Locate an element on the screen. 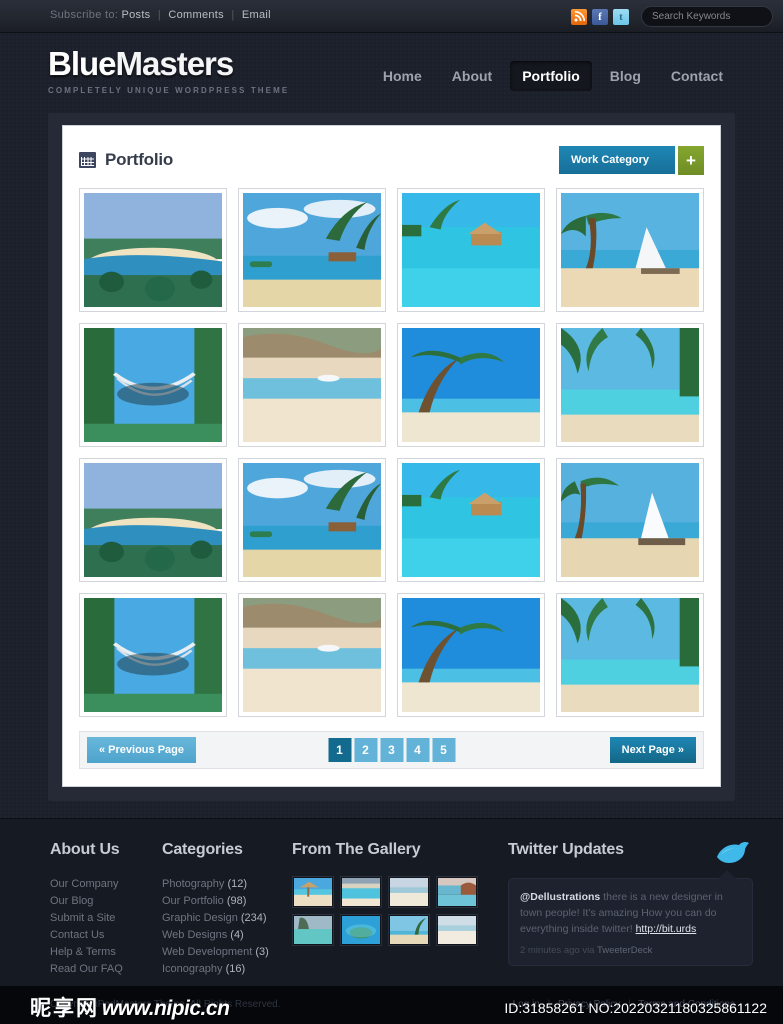  search-input is located at coordinates (717, 16).